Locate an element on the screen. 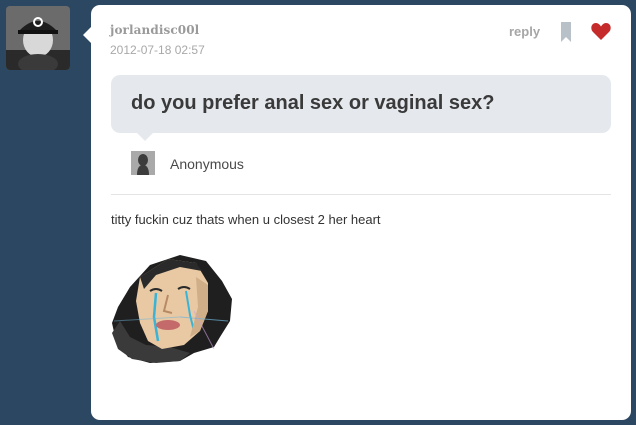 The image size is (636, 425). divider is located at coordinates (361, 194).